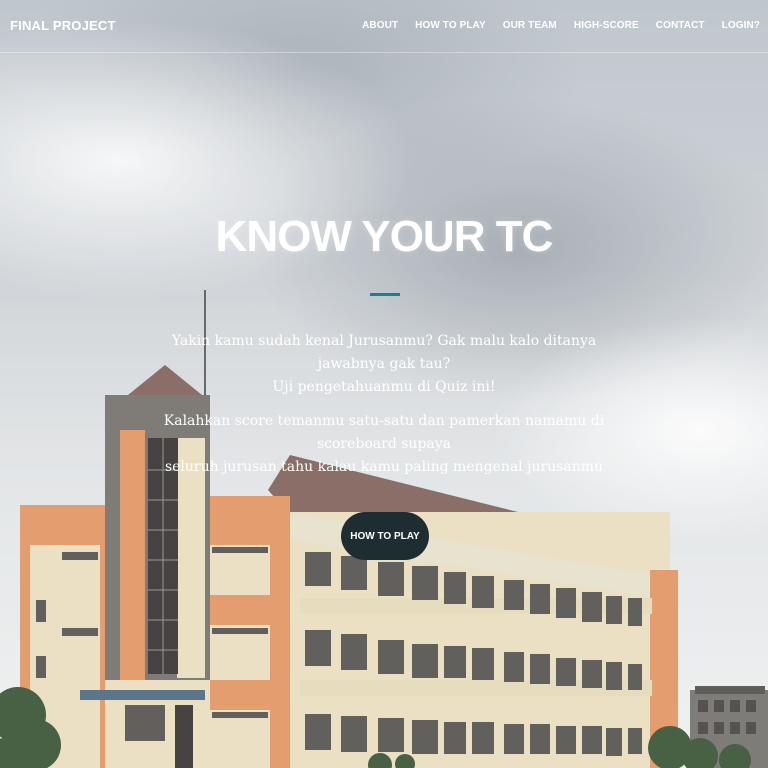 The image size is (768, 768). I want to click on nav-login: LOGIN?, so click(741, 25).